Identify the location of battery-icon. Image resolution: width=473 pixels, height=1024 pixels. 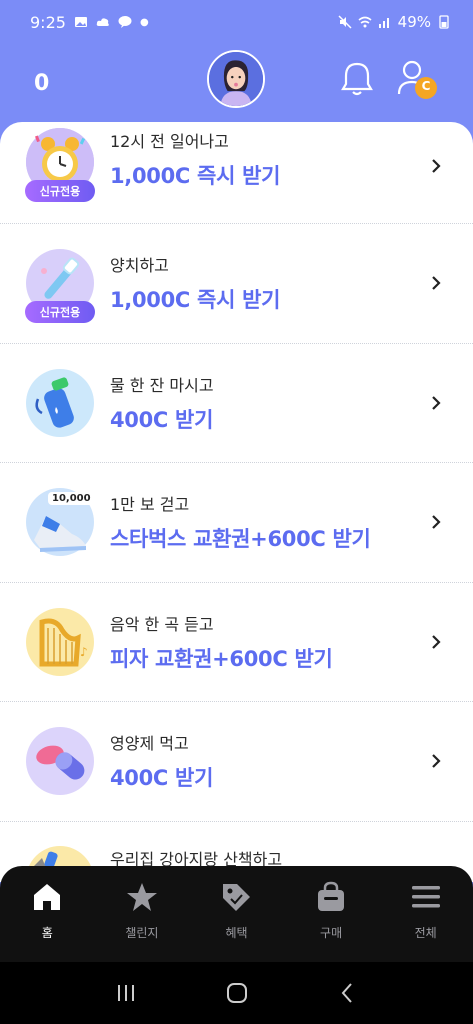
(444, 22).